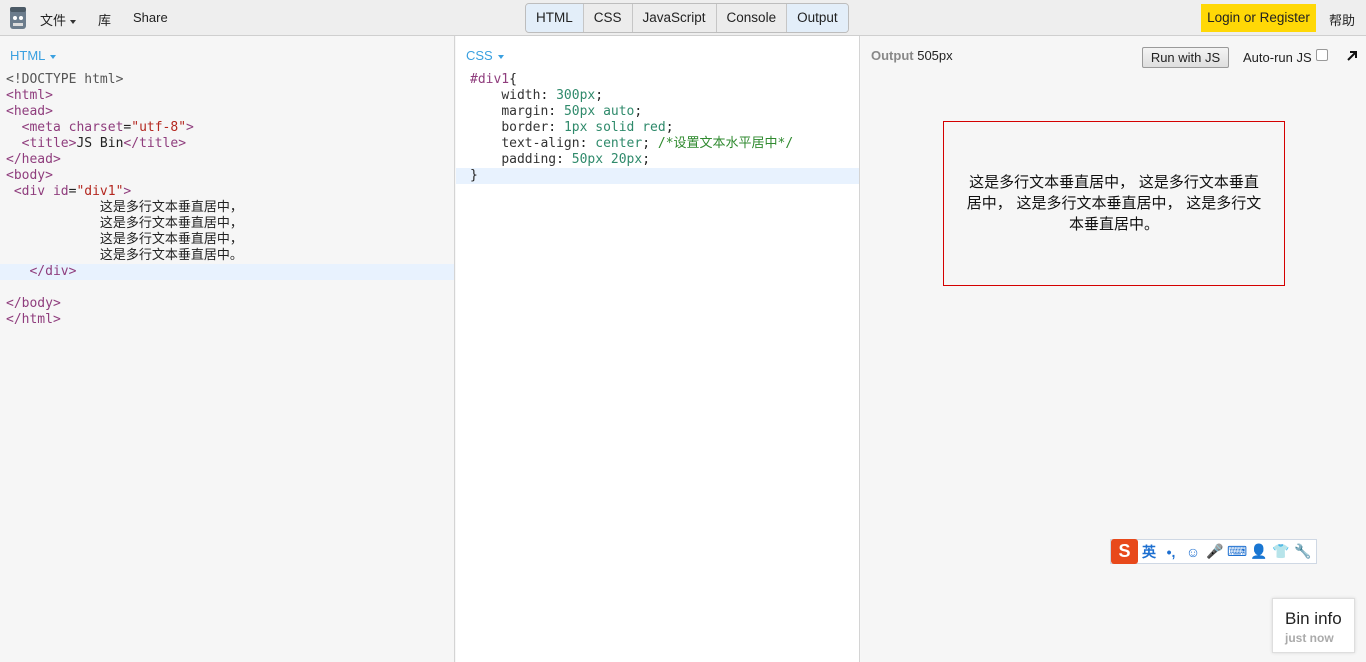  I want to click on code-line: </body>, so click(33, 303).